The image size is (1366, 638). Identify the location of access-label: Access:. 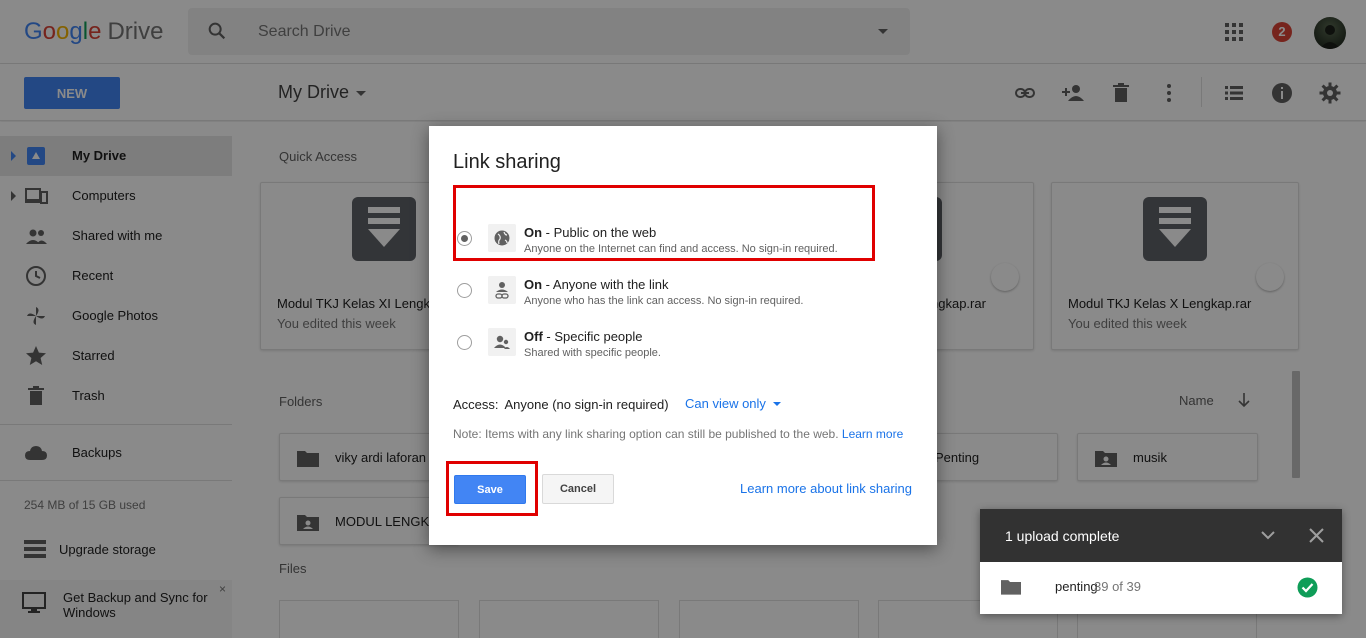
(476, 404).